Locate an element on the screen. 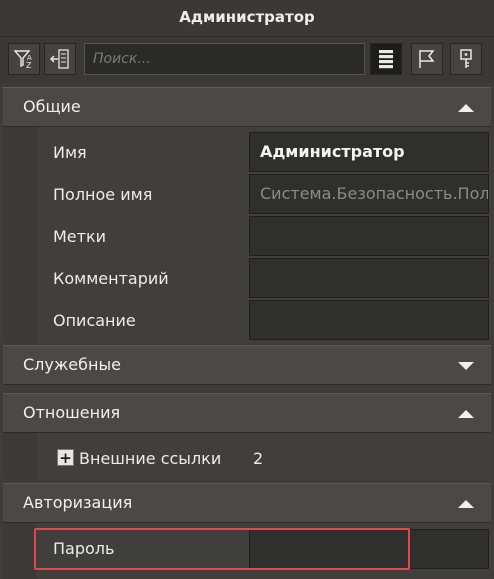 This screenshot has height=579, width=494. comment-field is located at coordinates (369, 278).